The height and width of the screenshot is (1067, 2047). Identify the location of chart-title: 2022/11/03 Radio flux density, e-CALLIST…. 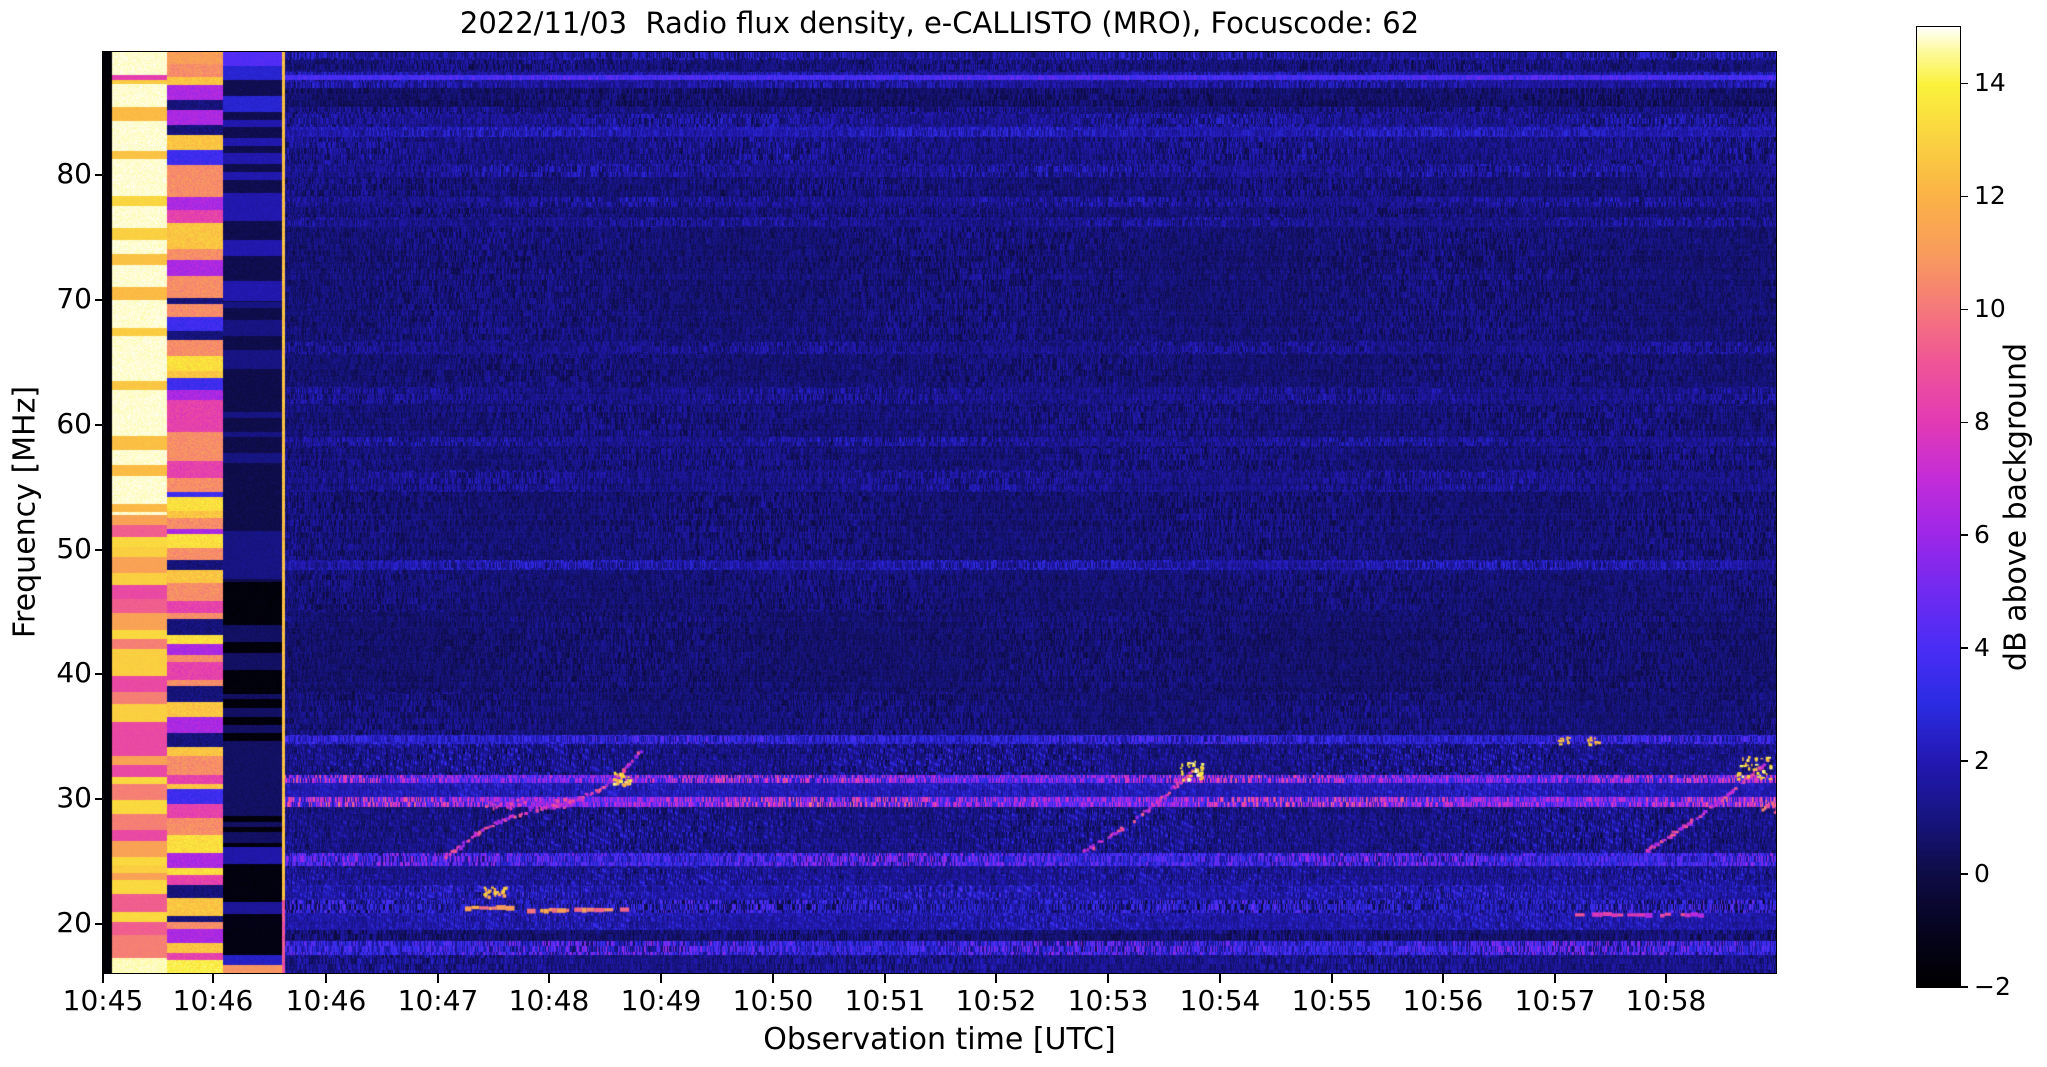
(939, 23).